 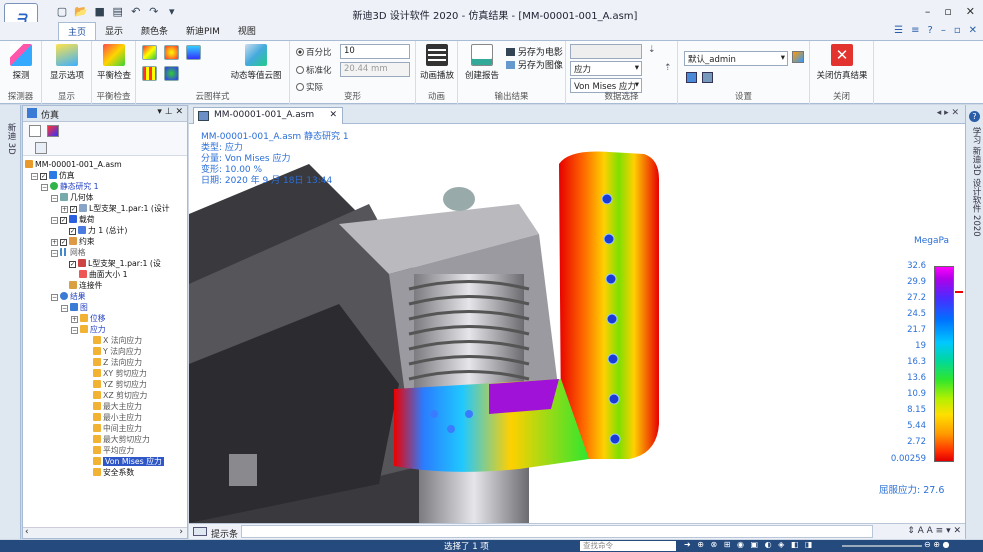 What do you see at coordinates (171, 73) in the screenshot?
I see `contour-style-5-icon` at bounding box center [171, 73].